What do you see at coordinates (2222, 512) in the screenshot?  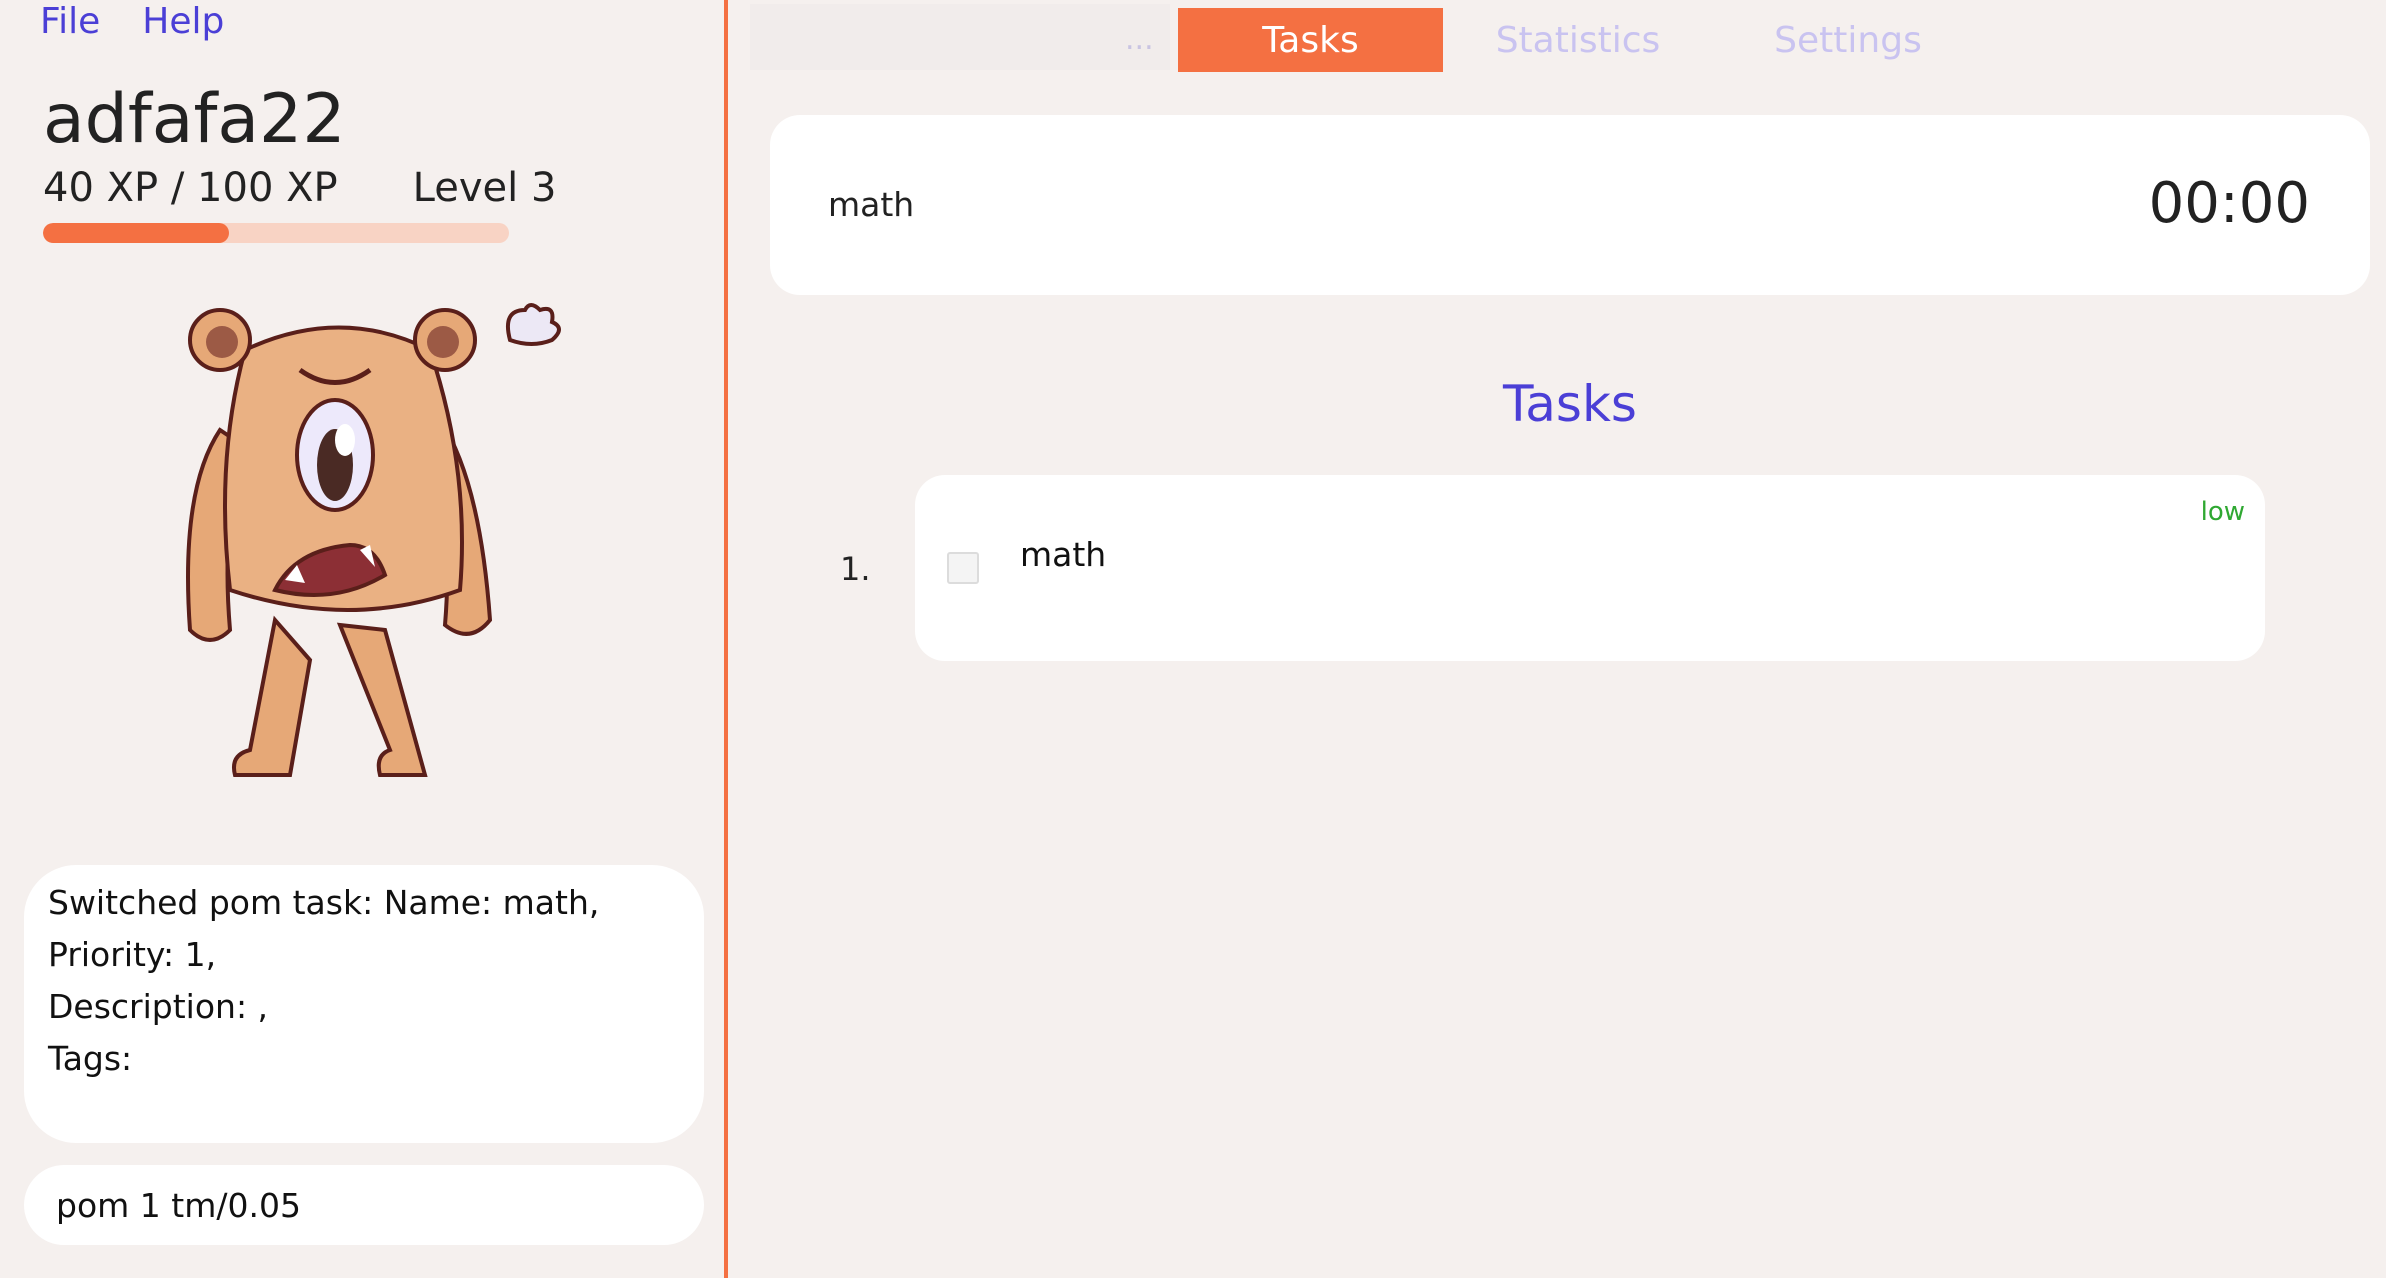 I see `task-priority-badge: low` at bounding box center [2222, 512].